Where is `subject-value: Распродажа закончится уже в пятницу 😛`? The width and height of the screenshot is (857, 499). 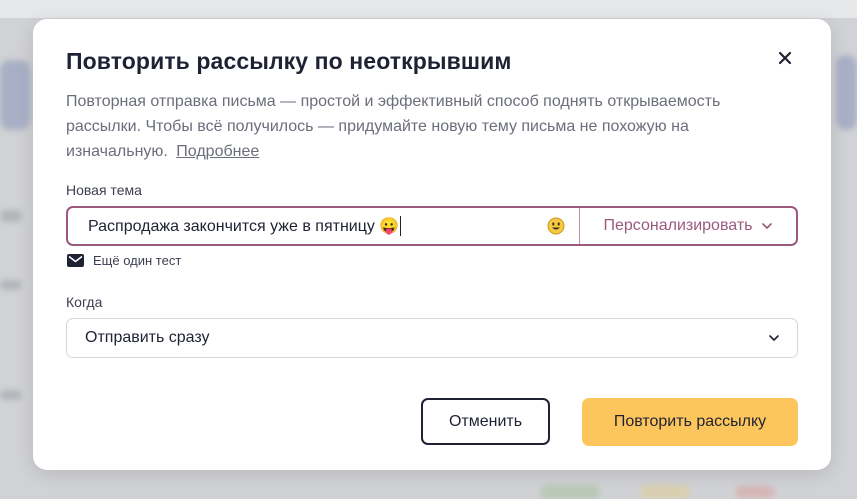 subject-value: Распродажа закончится уже в пятницу 😛 is located at coordinates (244, 226).